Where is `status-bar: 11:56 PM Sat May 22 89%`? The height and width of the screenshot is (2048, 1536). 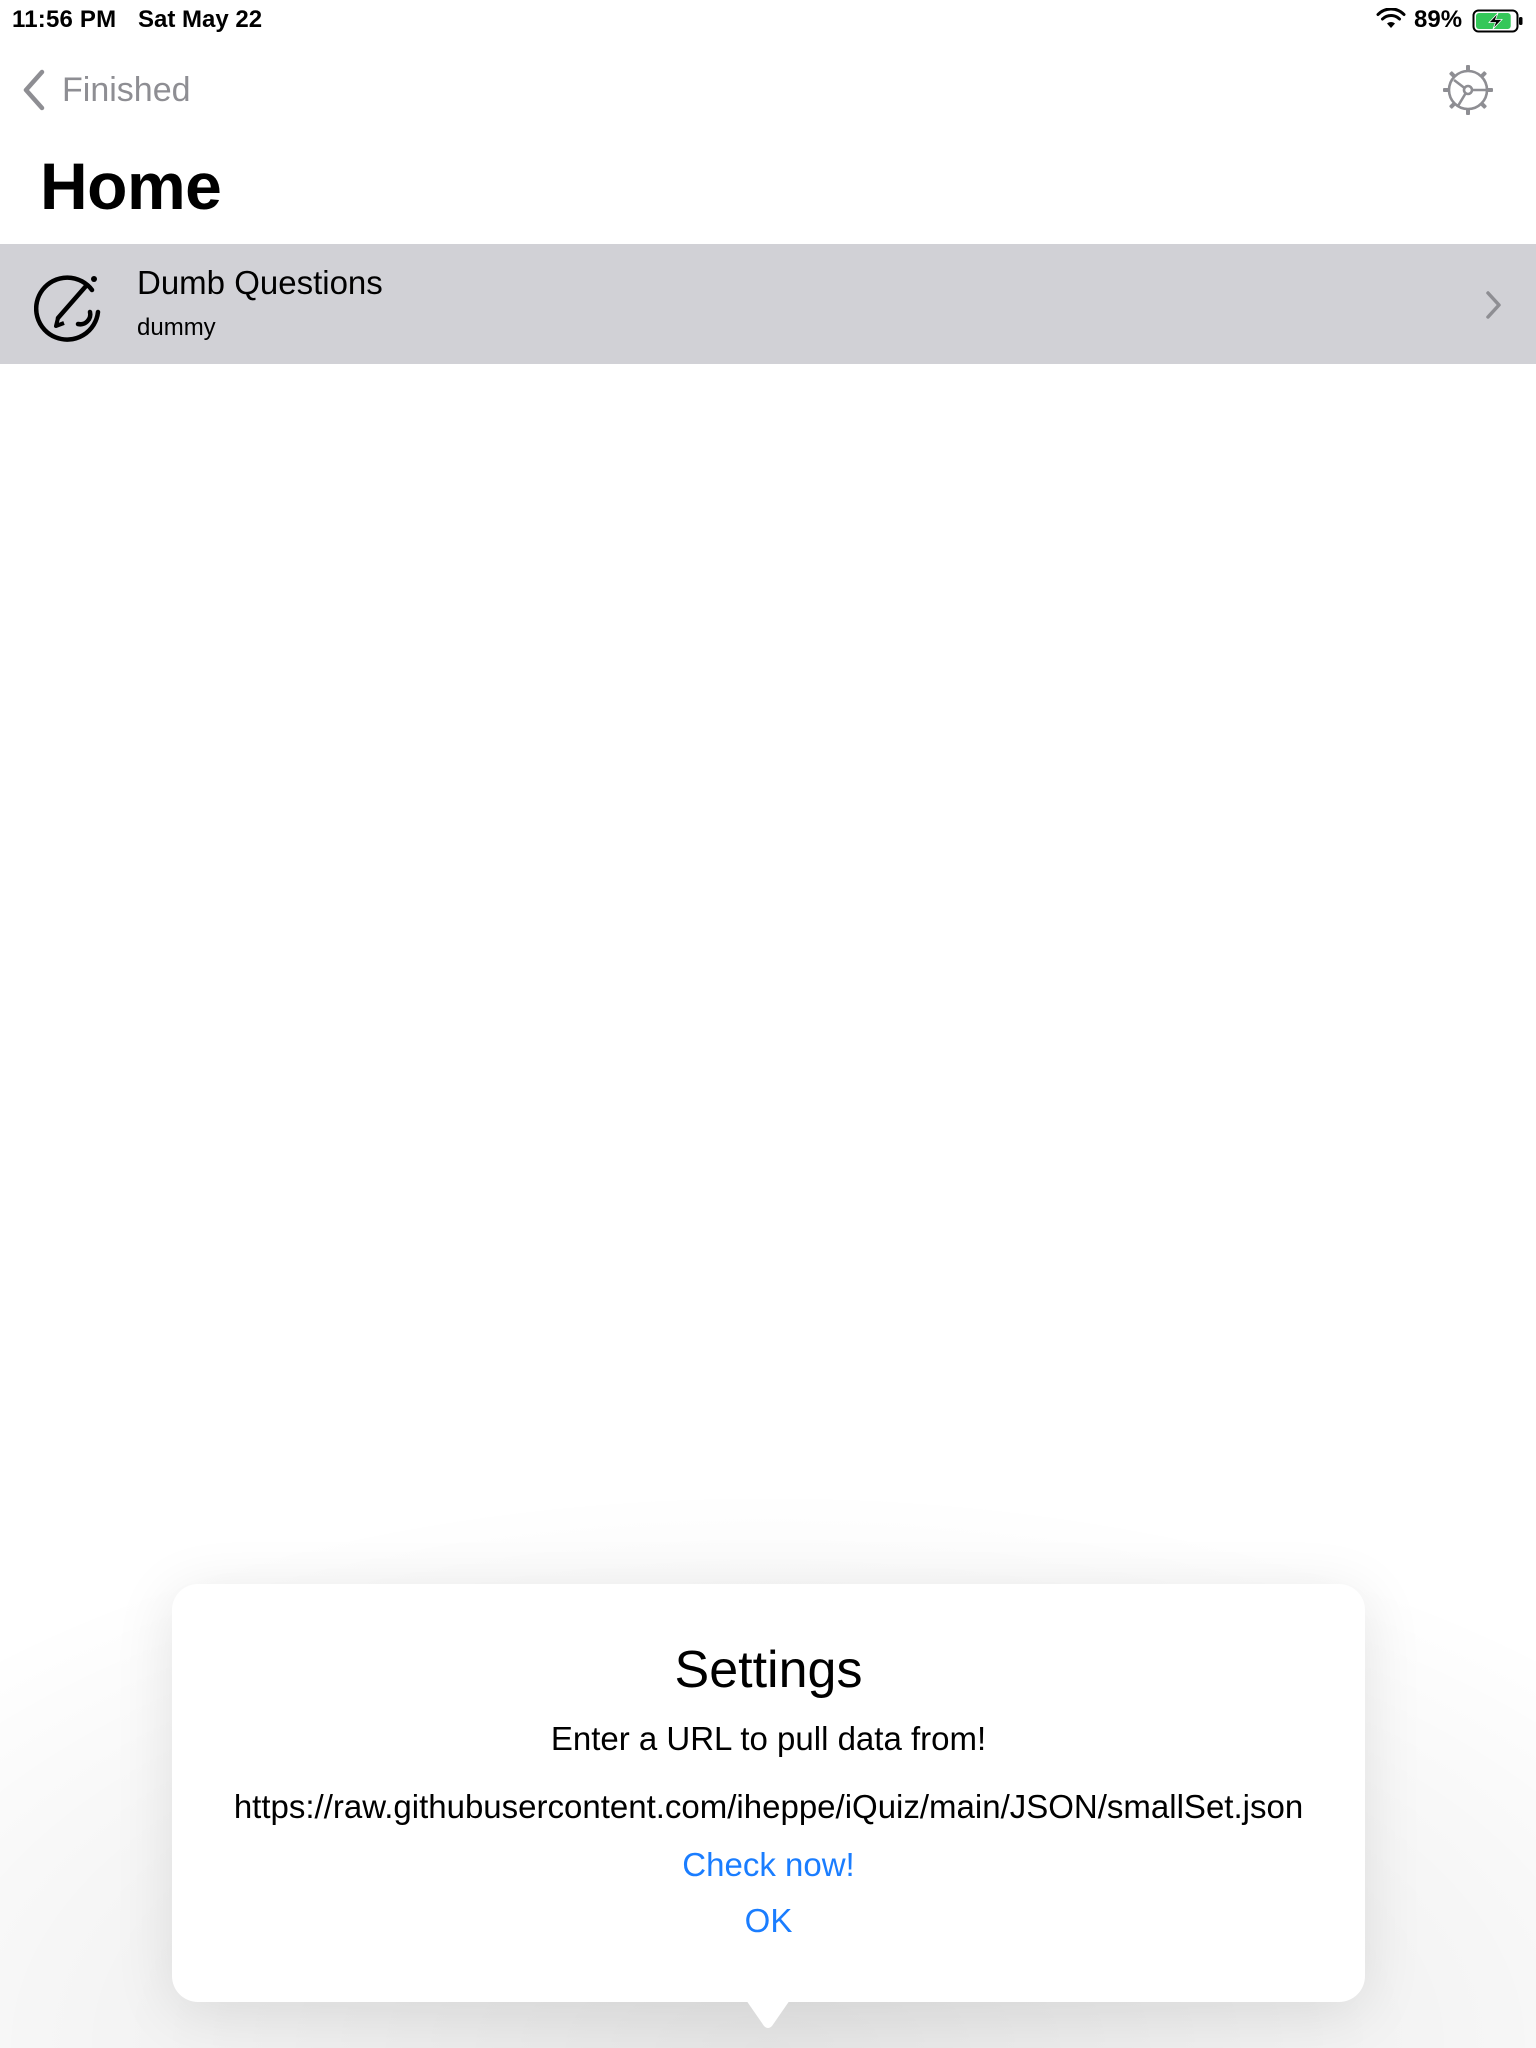 status-bar: 11:56 PM Sat May 22 89% is located at coordinates (768, 20).